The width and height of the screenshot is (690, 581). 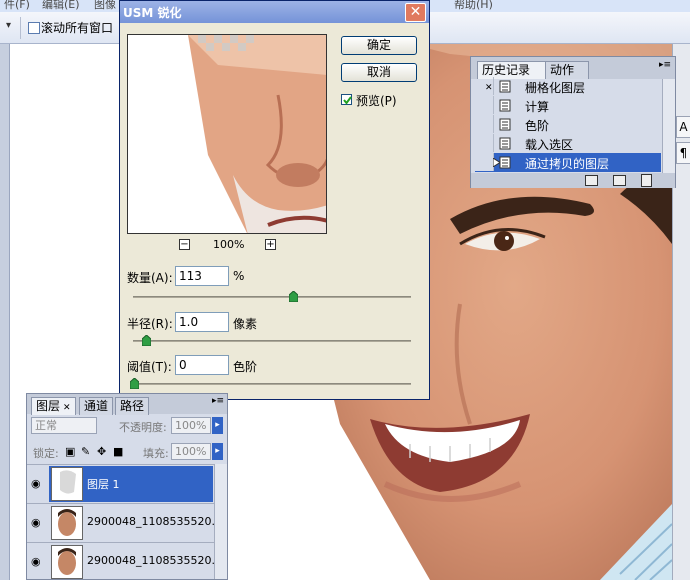 I want to click on menu-image: 图像, so click(x=105, y=6).